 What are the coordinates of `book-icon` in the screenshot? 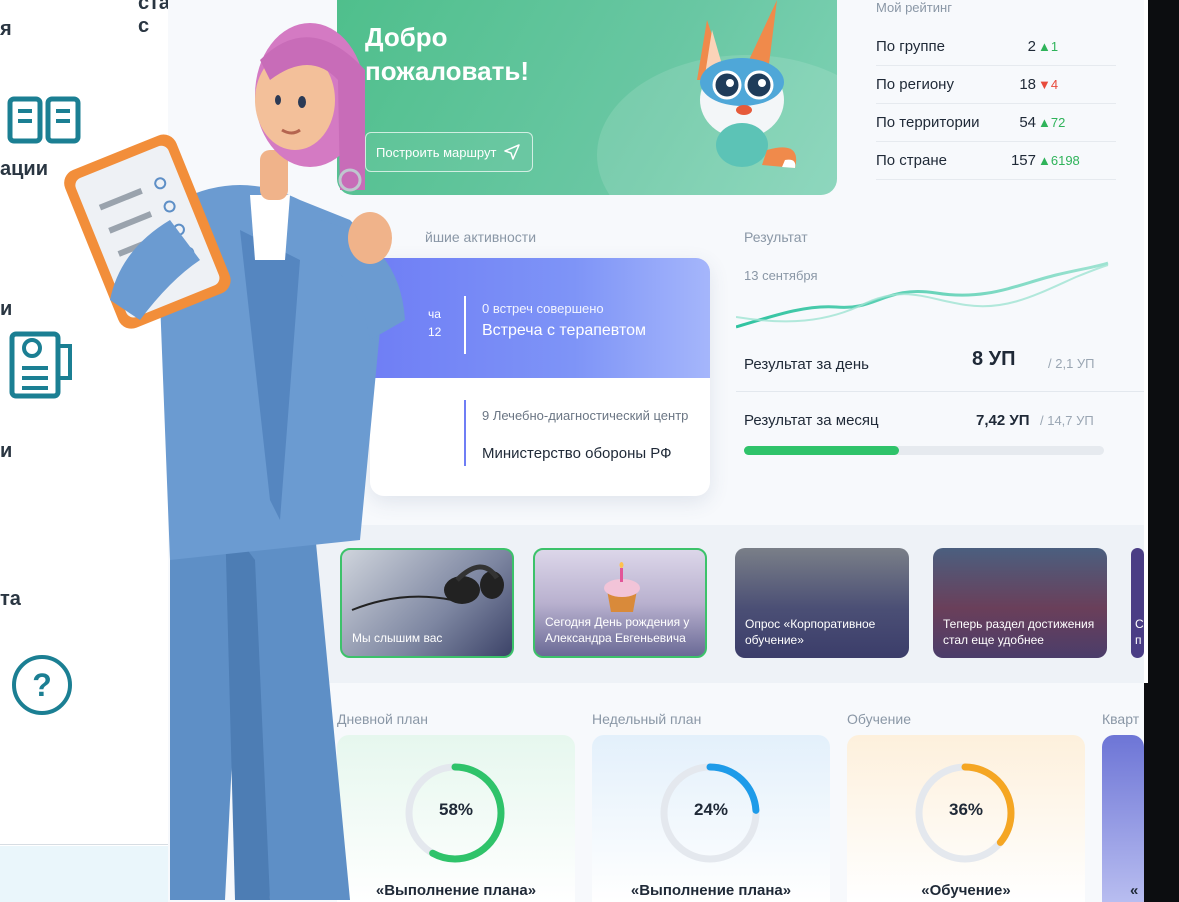 It's located at (44, 120).